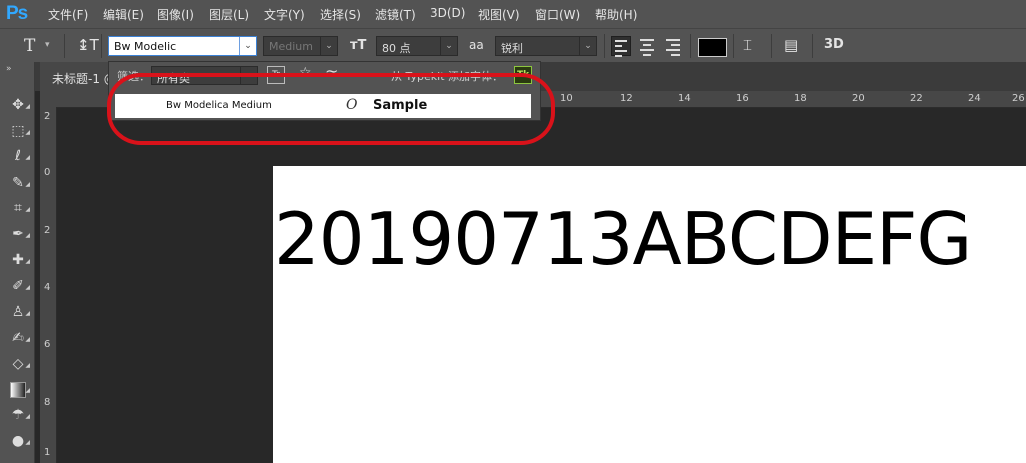 This screenshot has width=1026, height=463. What do you see at coordinates (291, 46) in the screenshot?
I see `font-style-value: Medium` at bounding box center [291, 46].